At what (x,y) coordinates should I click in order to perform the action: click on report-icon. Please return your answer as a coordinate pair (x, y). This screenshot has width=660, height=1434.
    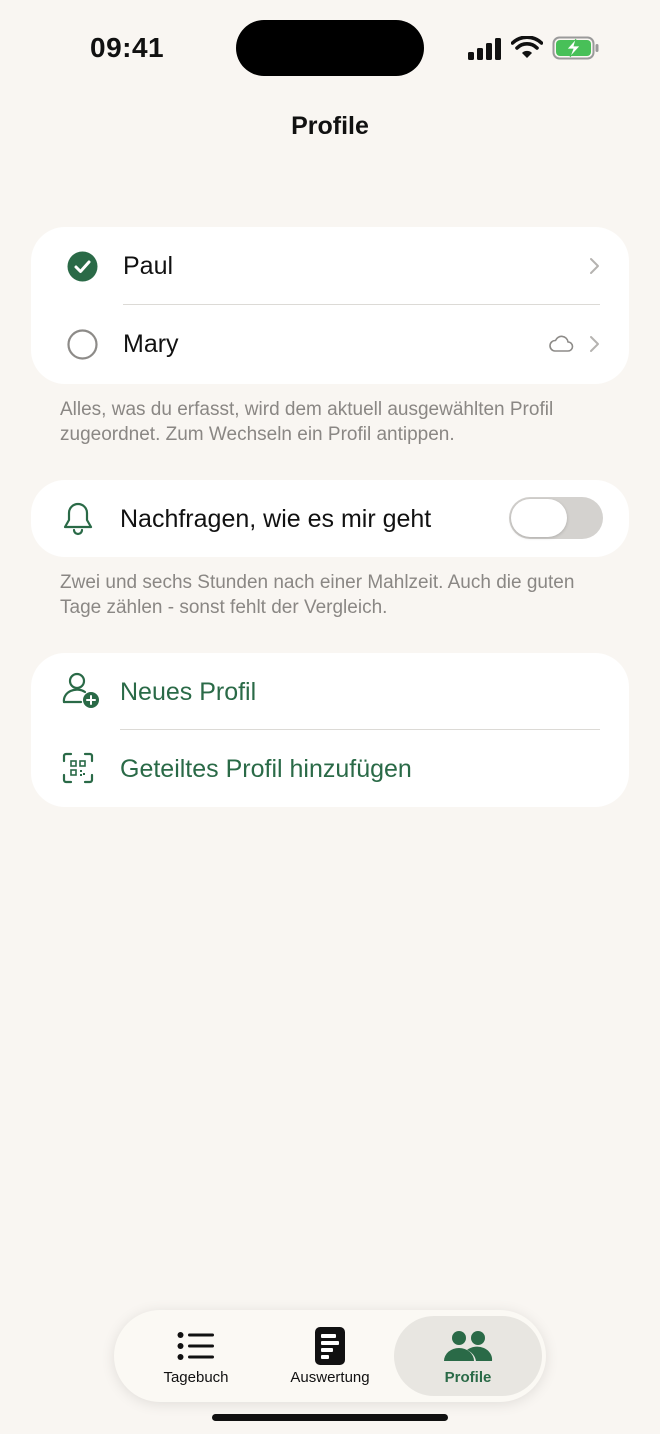
    Looking at the image, I should click on (330, 1346).